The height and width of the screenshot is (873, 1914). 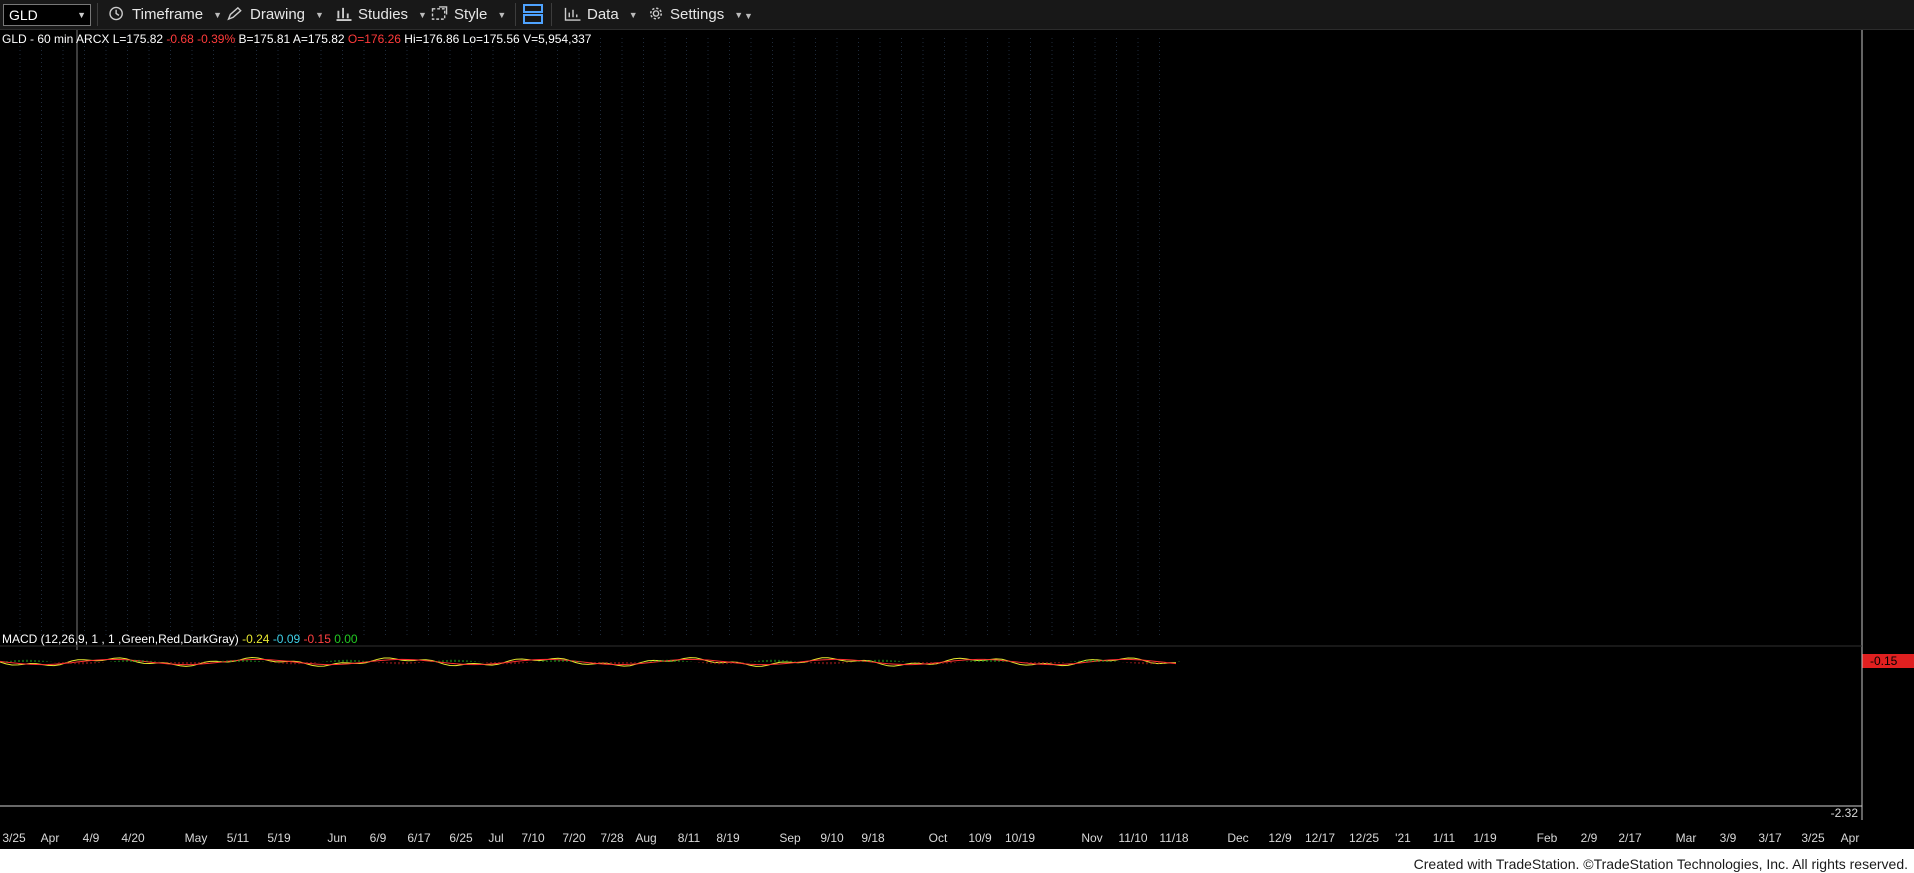 I want to click on quote-segment: B=175.81 A=175.82, so click(x=292, y=39).